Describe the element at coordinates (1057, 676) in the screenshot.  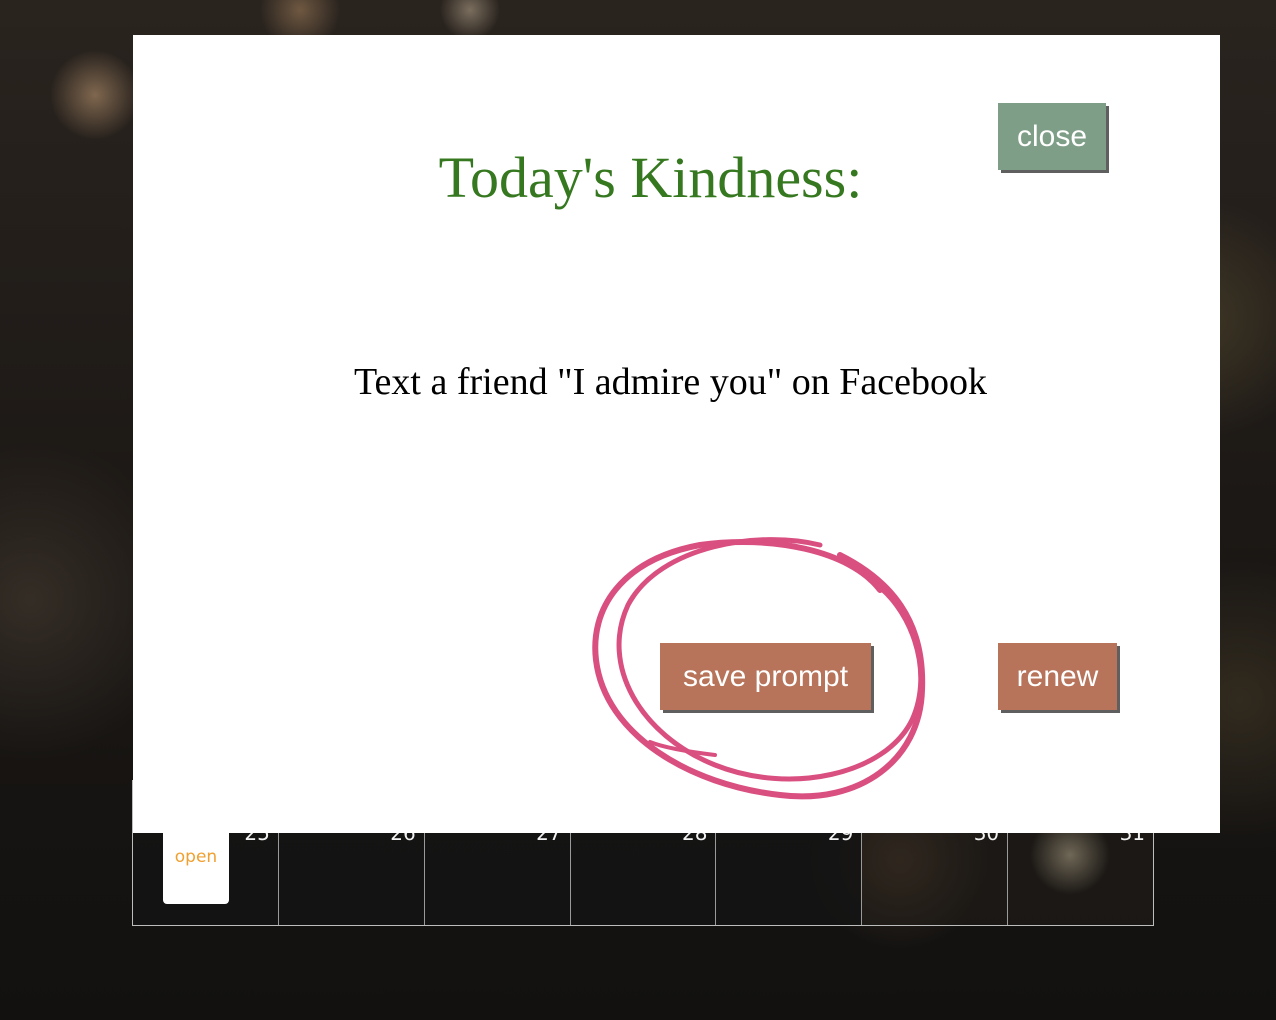
I see `renew-button: renew` at that location.